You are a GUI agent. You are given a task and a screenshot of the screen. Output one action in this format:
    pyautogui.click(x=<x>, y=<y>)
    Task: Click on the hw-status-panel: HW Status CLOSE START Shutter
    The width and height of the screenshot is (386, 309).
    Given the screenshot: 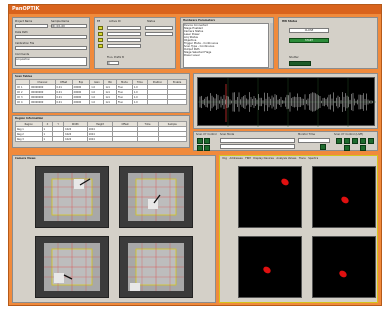 What is the action you would take?
    pyautogui.click(x=328, y=43)
    